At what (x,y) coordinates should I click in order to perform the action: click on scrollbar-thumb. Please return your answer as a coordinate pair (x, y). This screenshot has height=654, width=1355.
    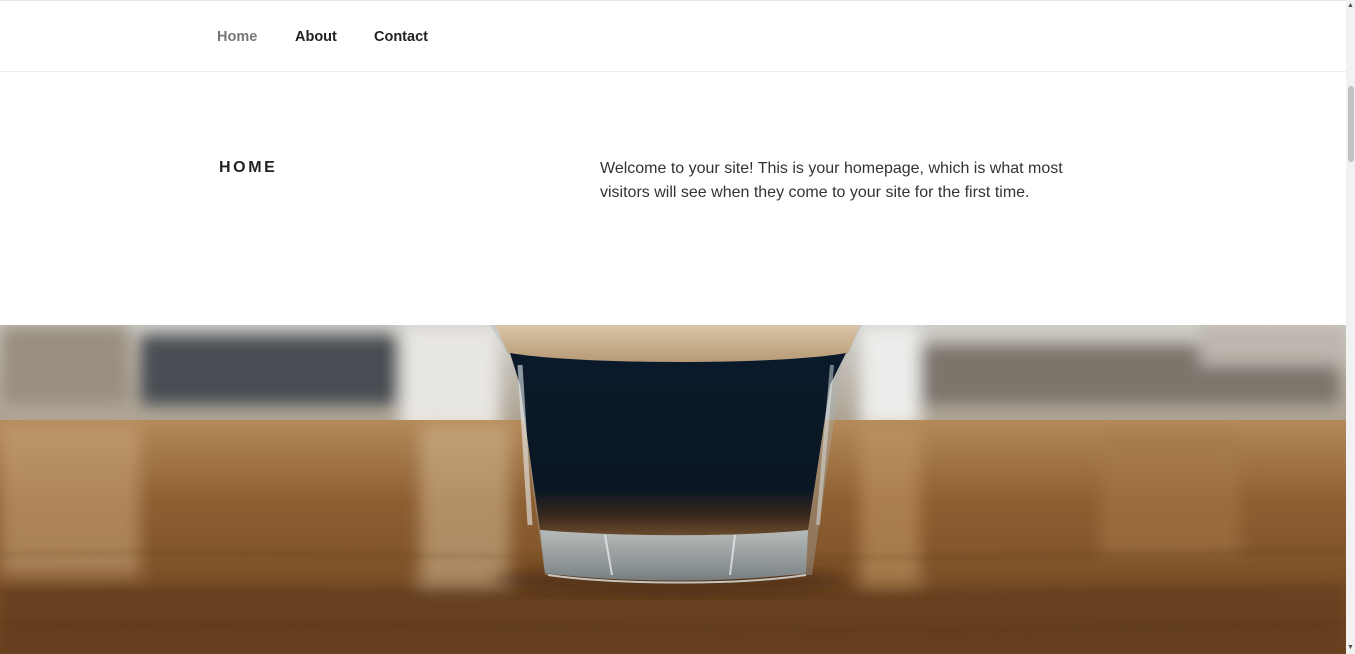
    Looking at the image, I should click on (1351, 124).